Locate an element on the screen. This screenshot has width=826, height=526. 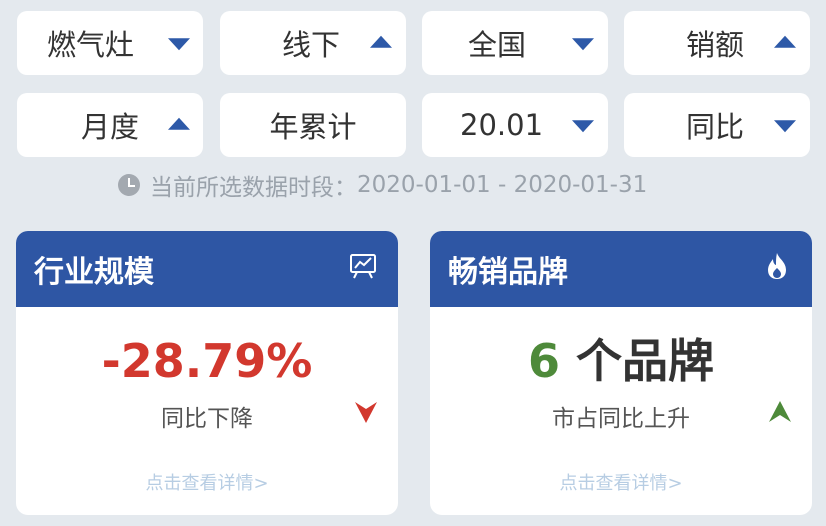
filter-category: 燃气灶 is located at coordinates (110, 43).